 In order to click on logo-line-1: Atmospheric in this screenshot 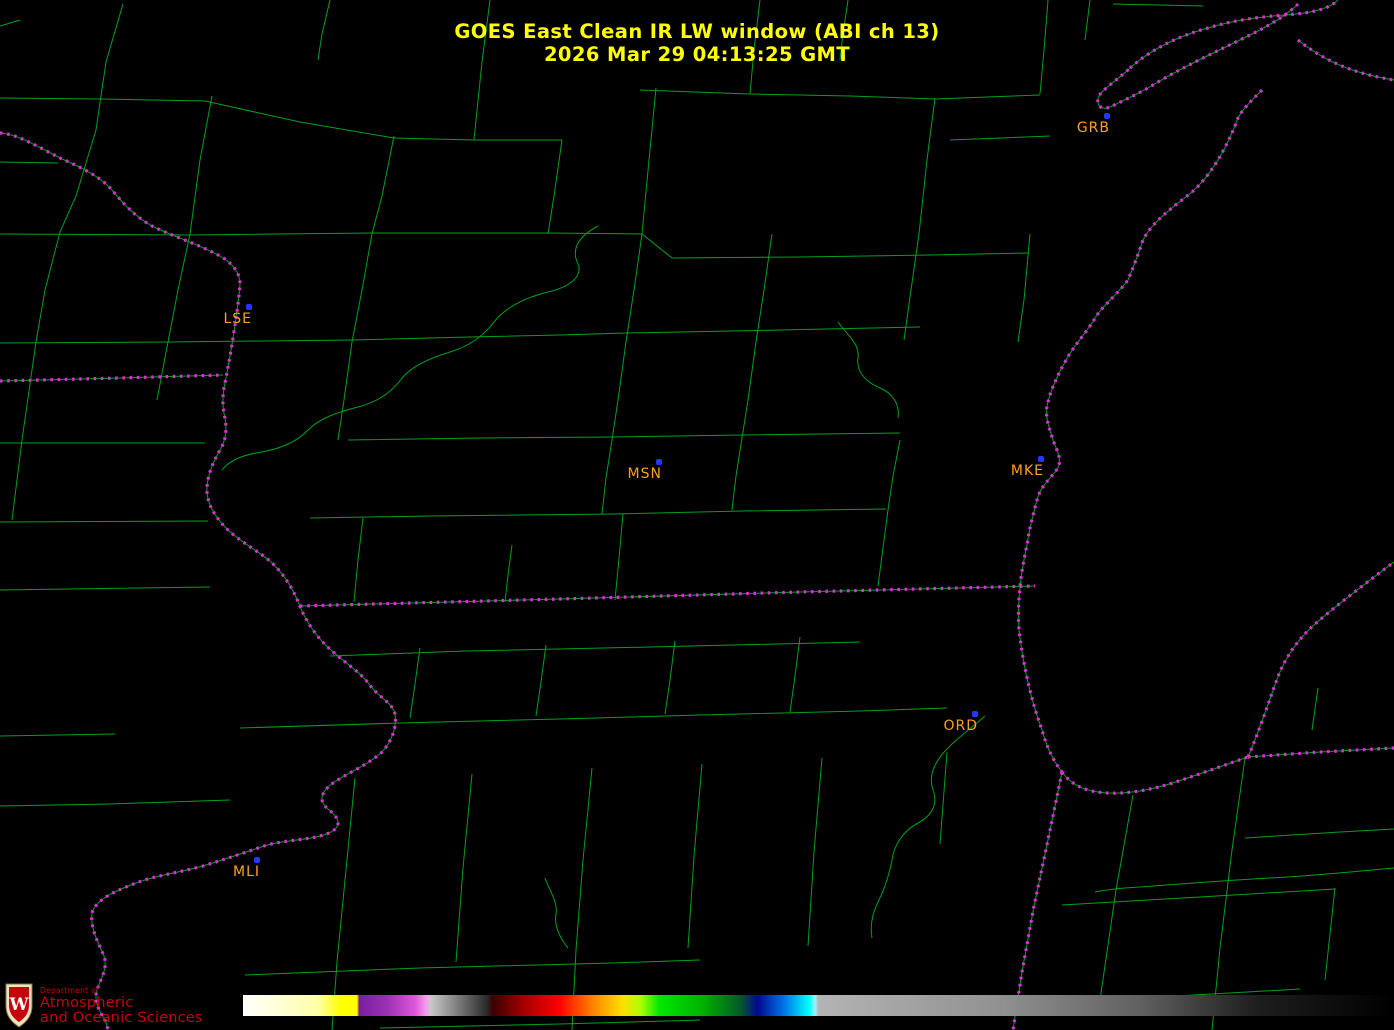, I will do `click(87, 1003)`.